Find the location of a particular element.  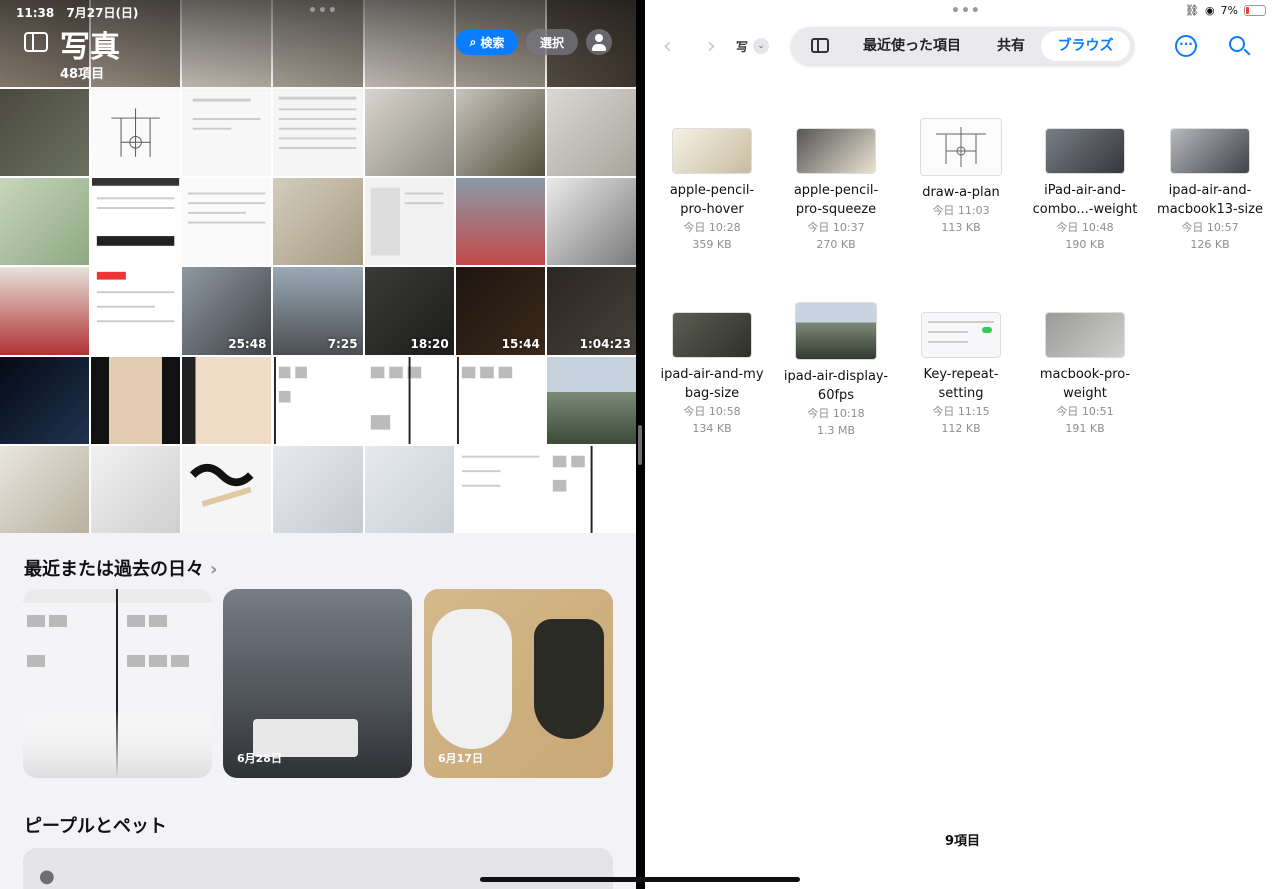

chevron-down-icon: ⌄ is located at coordinates (761, 46).